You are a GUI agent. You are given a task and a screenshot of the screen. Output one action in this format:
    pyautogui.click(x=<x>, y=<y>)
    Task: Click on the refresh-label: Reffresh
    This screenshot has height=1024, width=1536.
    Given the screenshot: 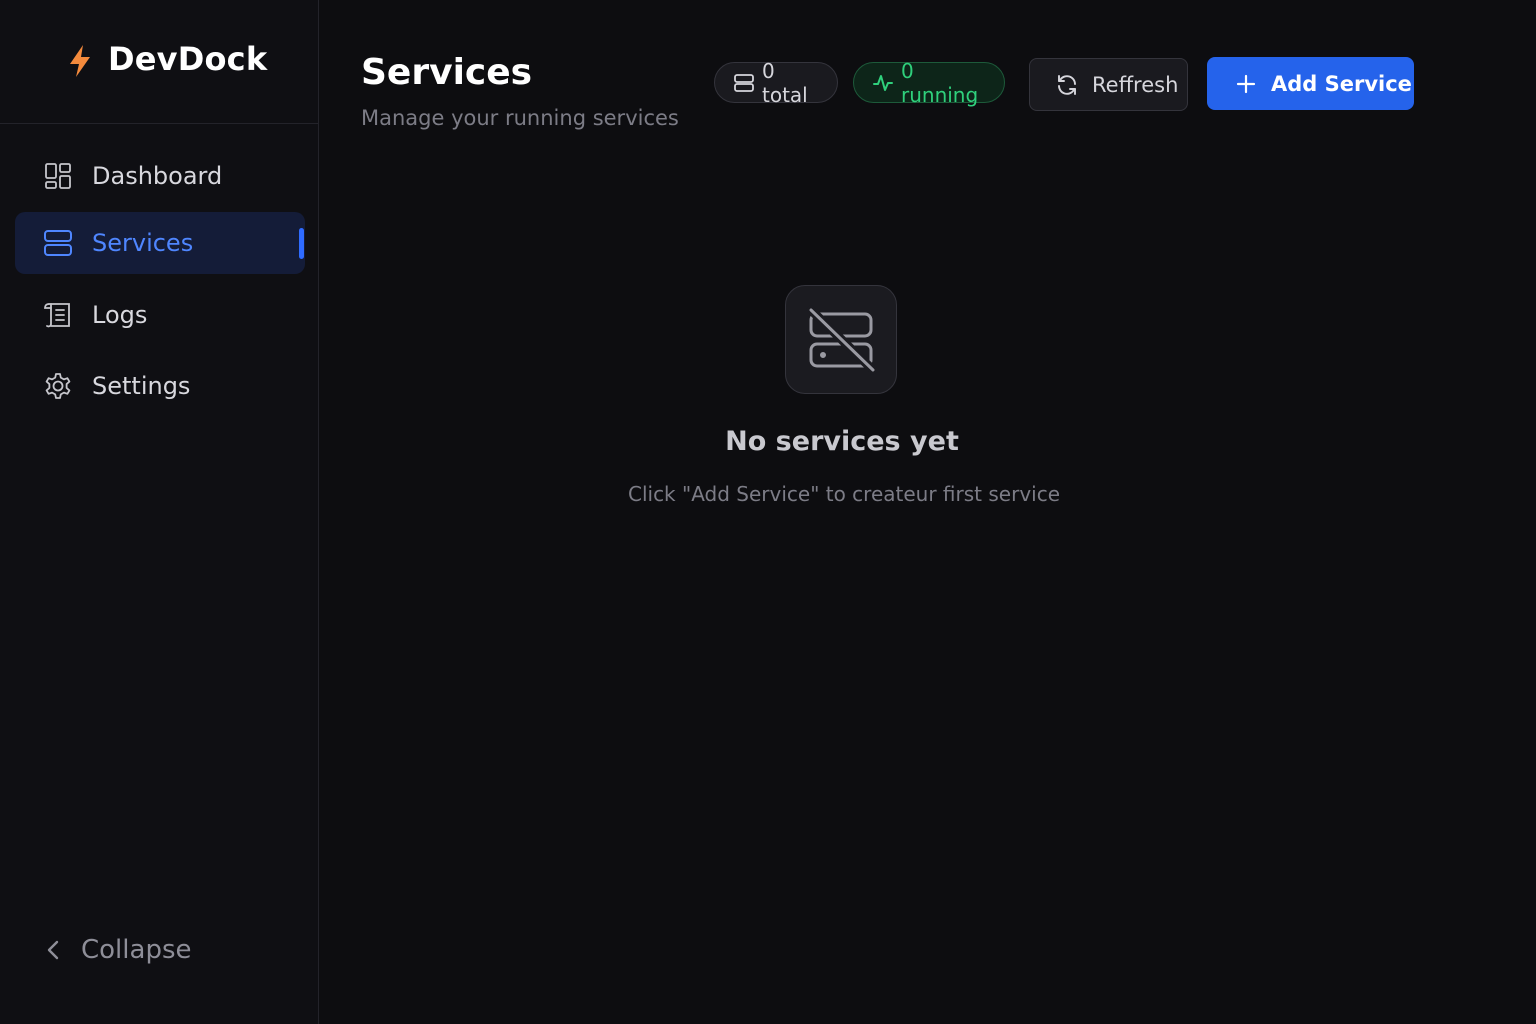 What is the action you would take?
    pyautogui.click(x=1135, y=84)
    